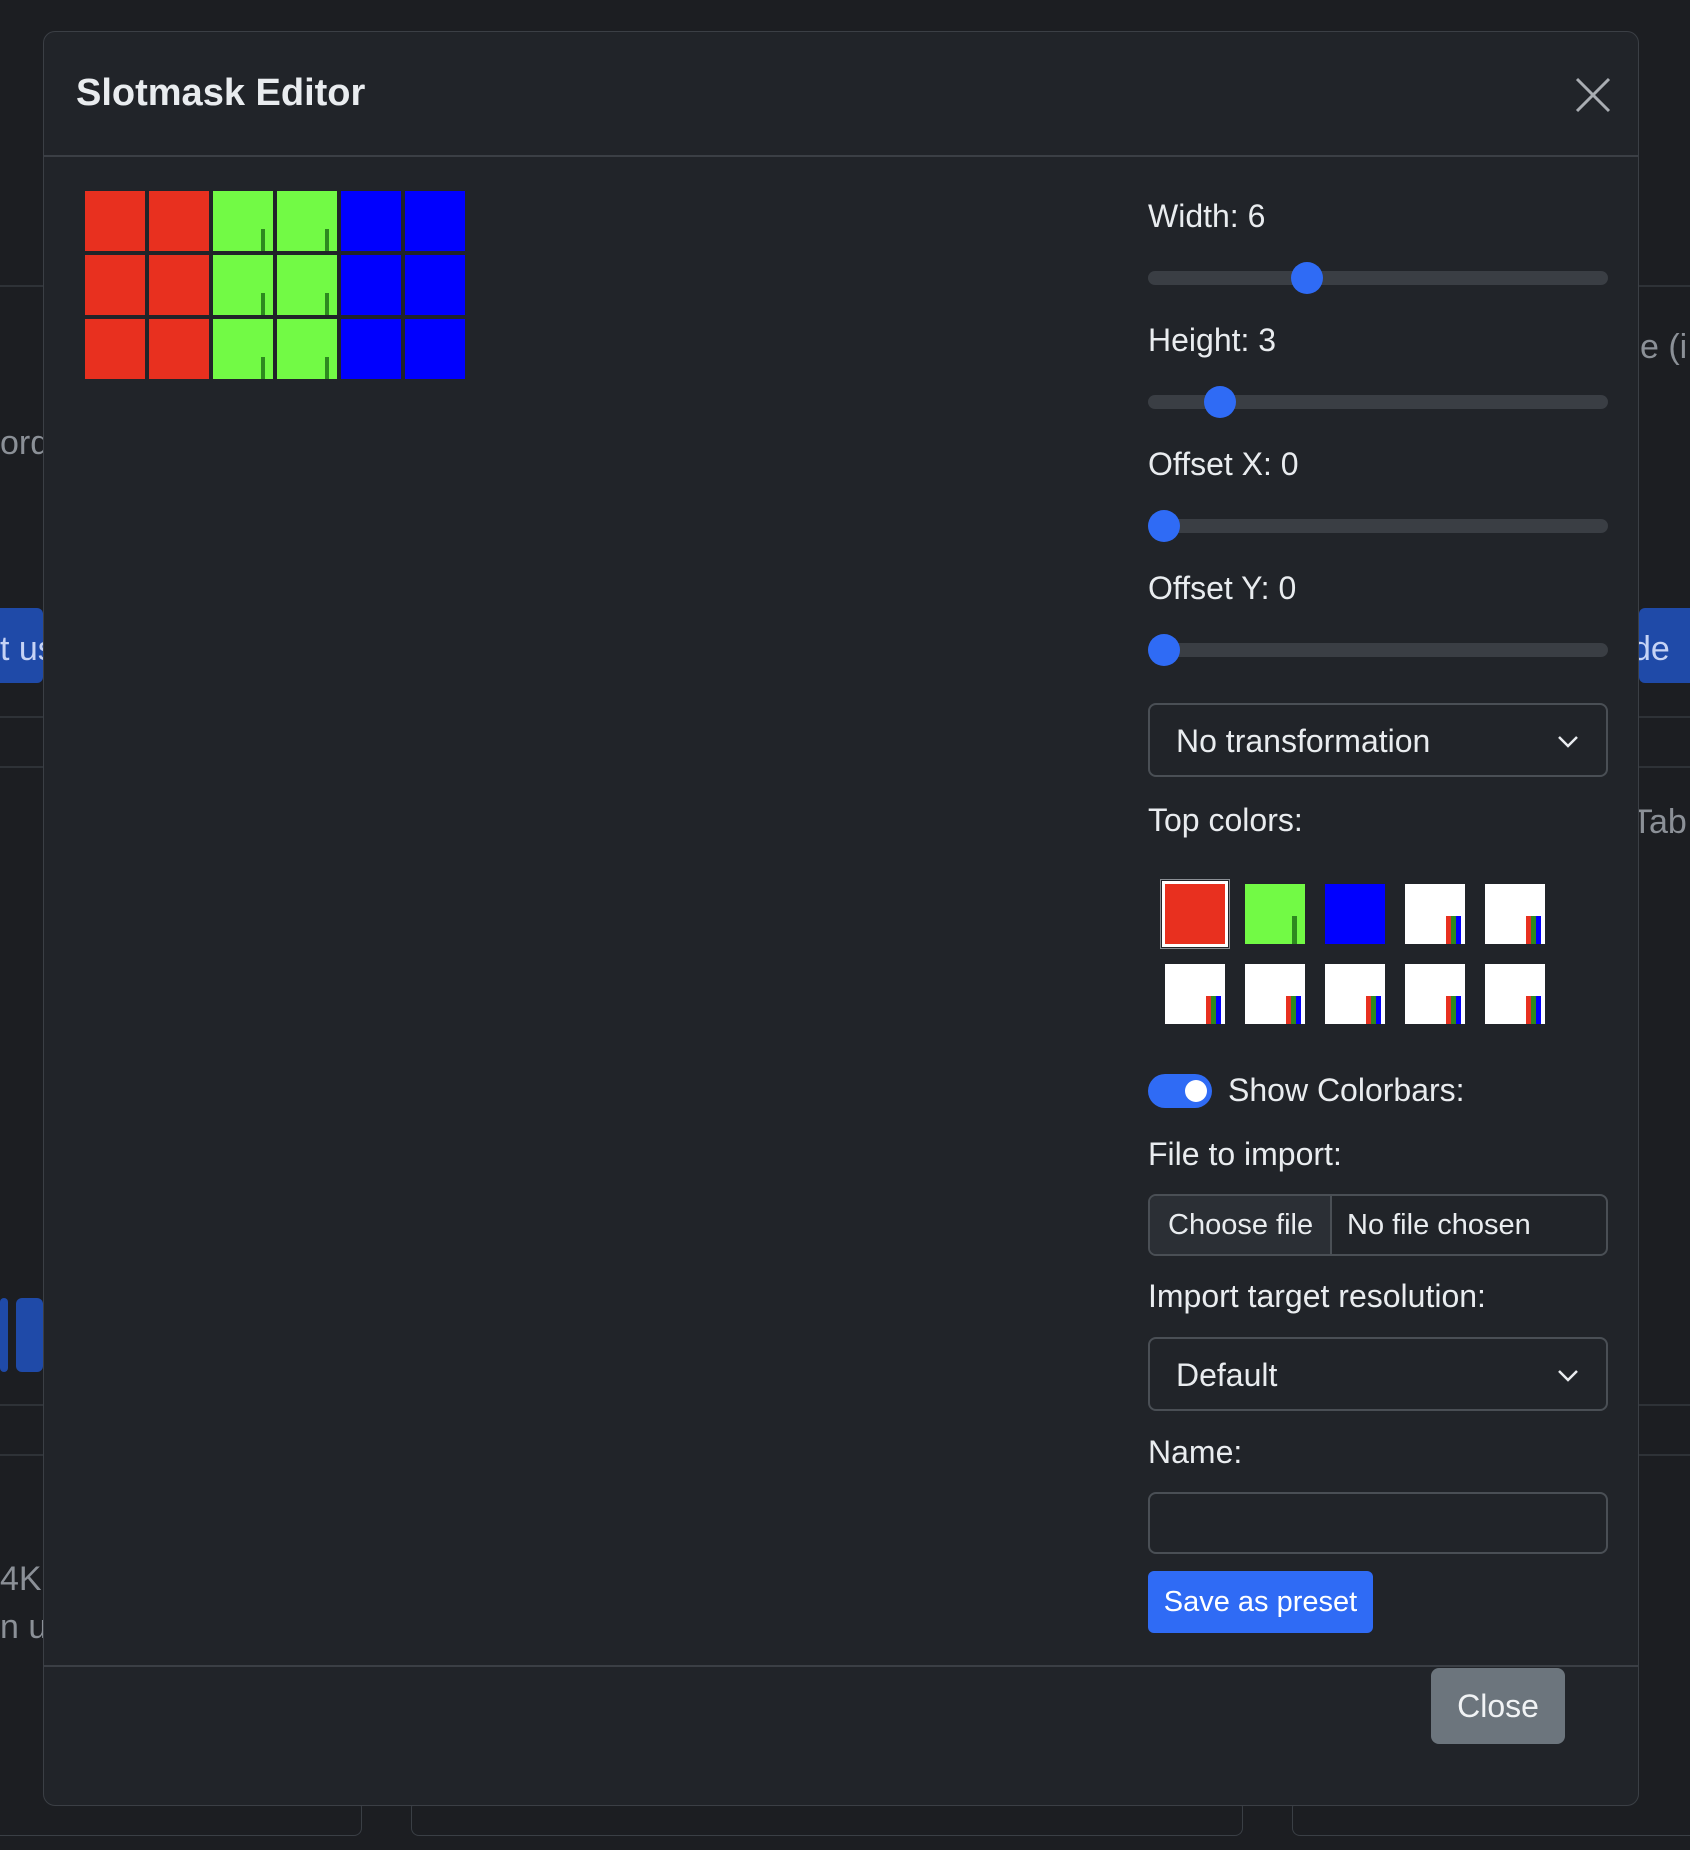  What do you see at coordinates (1307, 278) in the screenshot?
I see `width-slider-thumb` at bounding box center [1307, 278].